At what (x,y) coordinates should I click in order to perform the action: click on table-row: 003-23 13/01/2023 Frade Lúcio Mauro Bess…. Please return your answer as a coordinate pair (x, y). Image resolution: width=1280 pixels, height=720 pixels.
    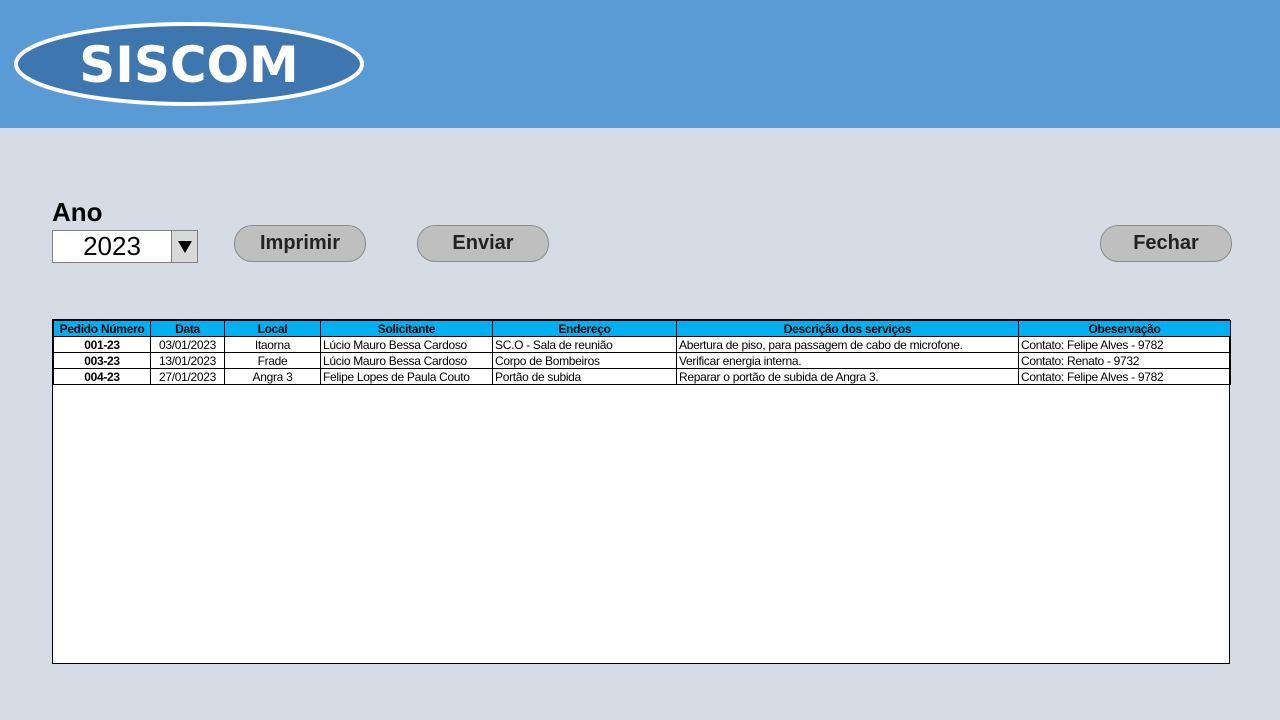
    Looking at the image, I should click on (642, 360).